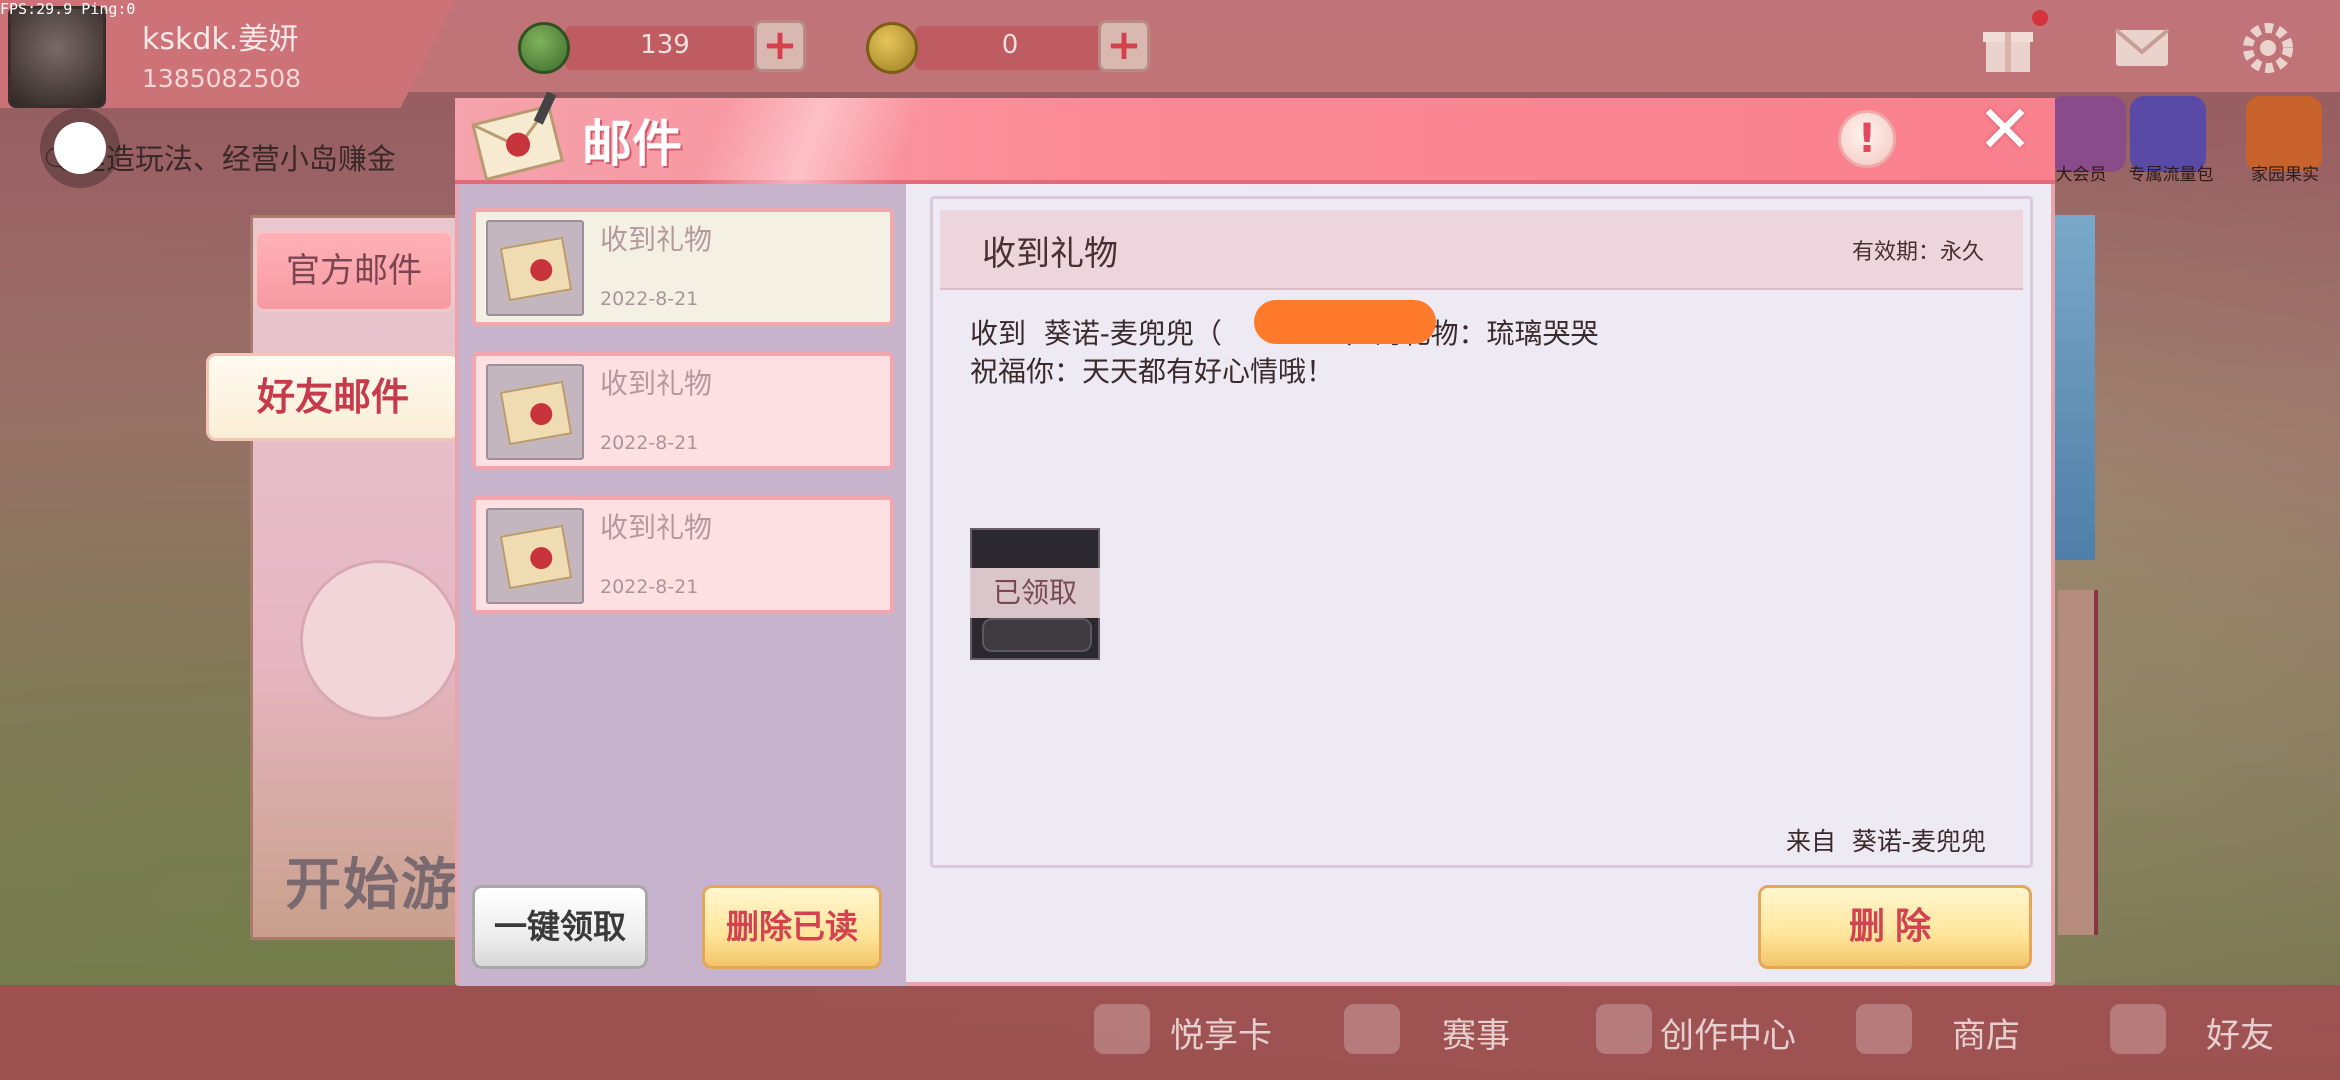  Describe the element at coordinates (632, 144) in the screenshot. I see `mail-dialog-title: 邮件` at that location.